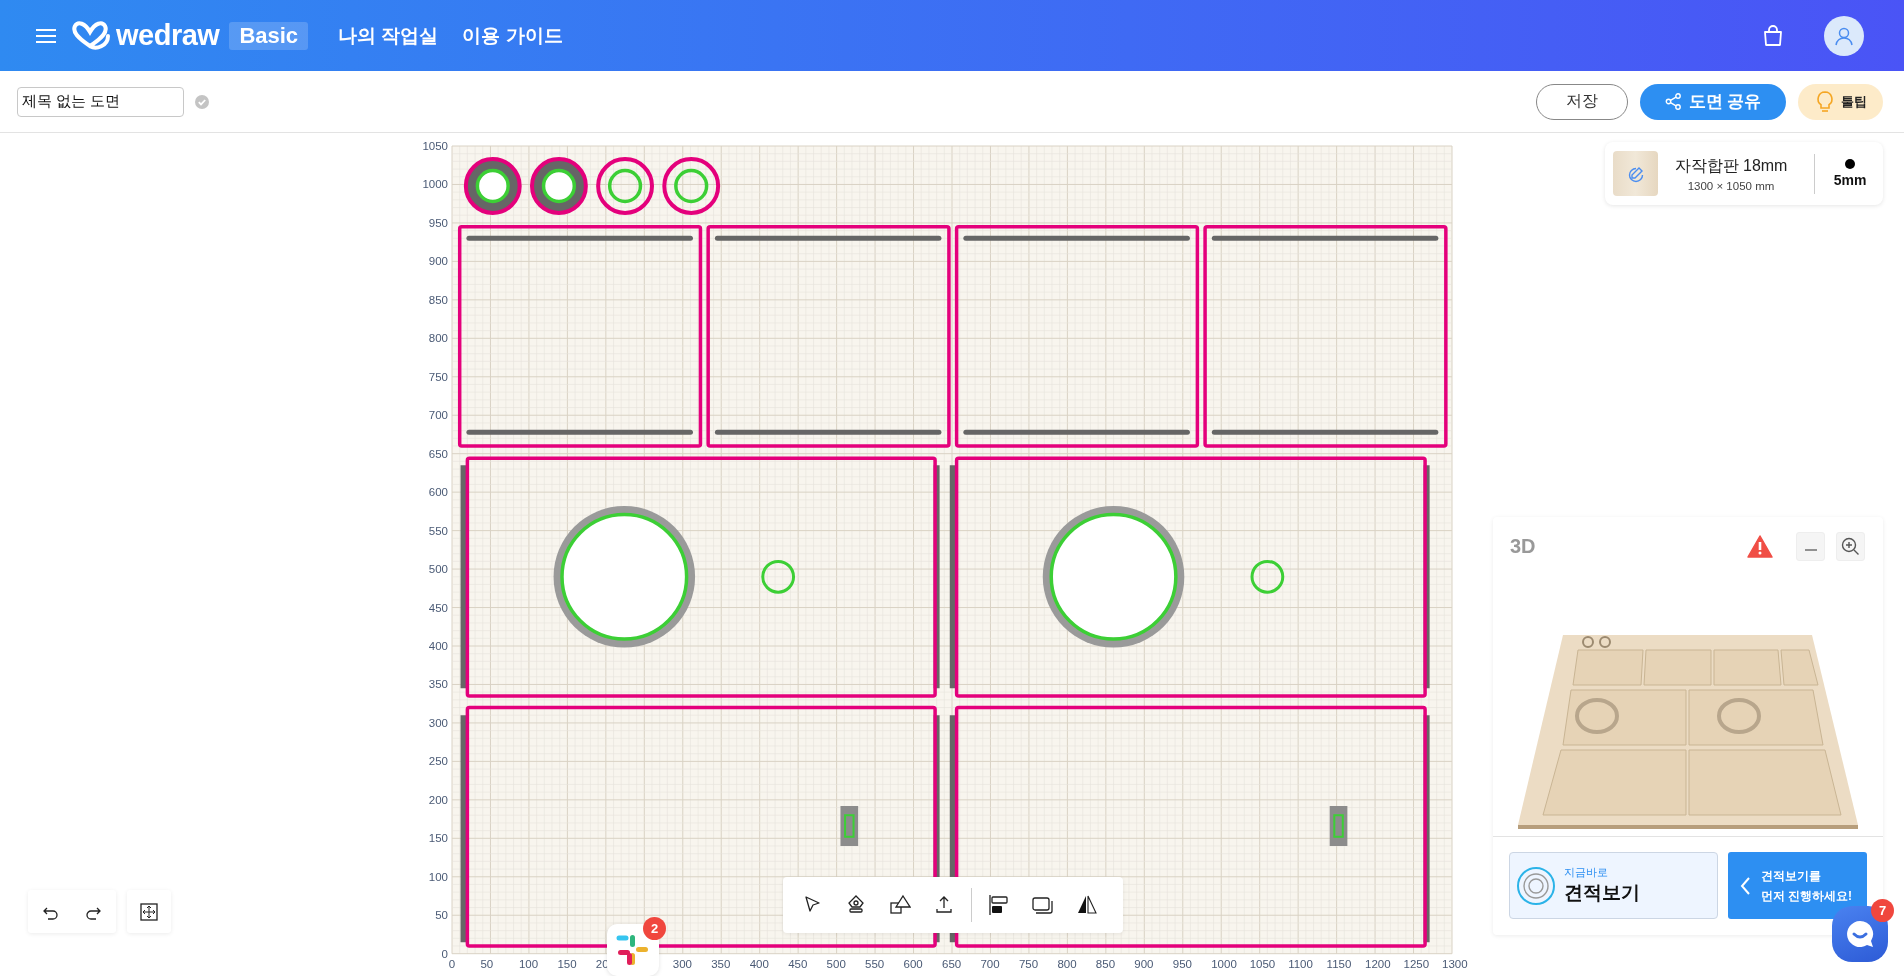 The image size is (1904, 976). Describe the element at coordinates (1840, 101) in the screenshot. I see `tip-button: 툴팁` at that location.